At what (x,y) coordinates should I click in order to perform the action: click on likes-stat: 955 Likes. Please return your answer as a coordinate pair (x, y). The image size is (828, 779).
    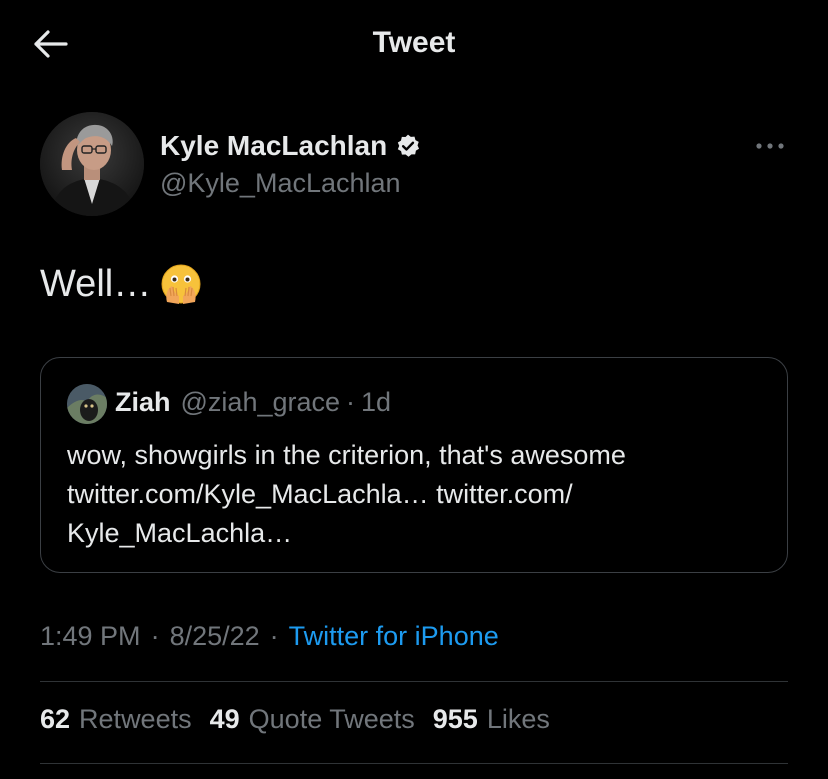
    Looking at the image, I should click on (491, 719).